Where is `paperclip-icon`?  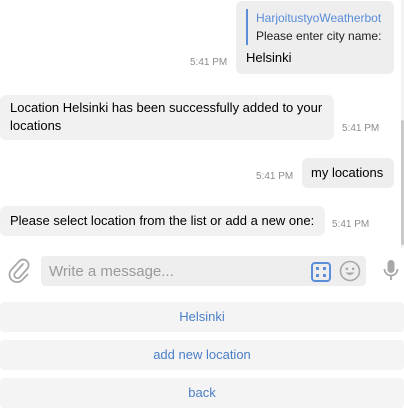
paperclip-icon is located at coordinates (19, 271).